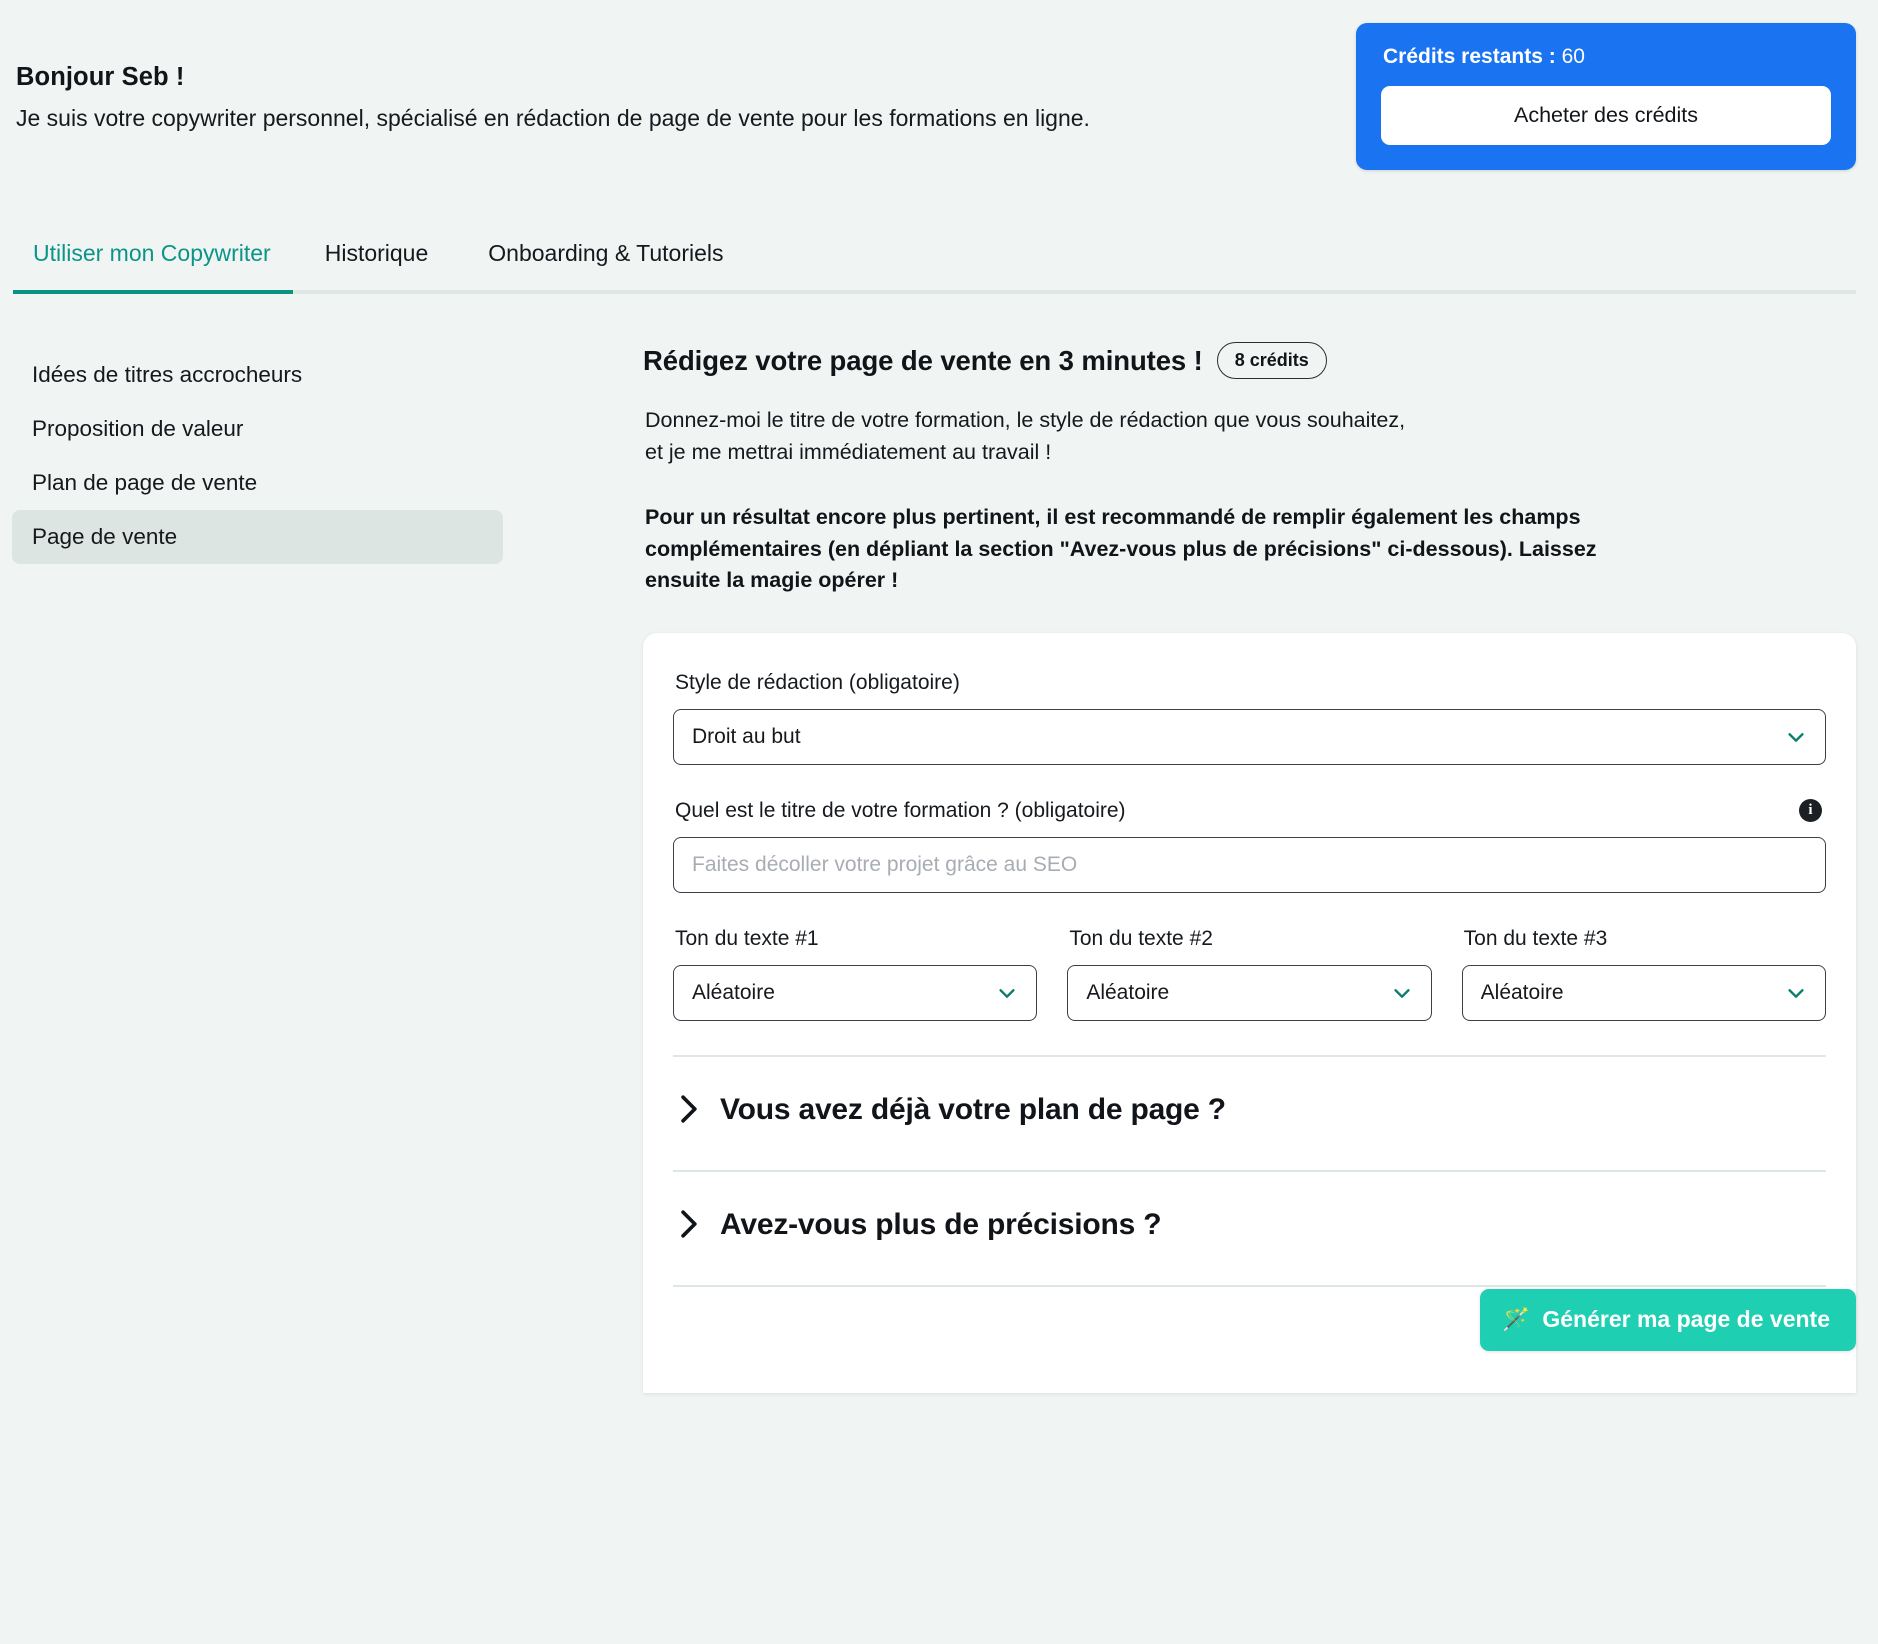  What do you see at coordinates (1128, 992) in the screenshot?
I see `tone-select-2-value: Aléatoire` at bounding box center [1128, 992].